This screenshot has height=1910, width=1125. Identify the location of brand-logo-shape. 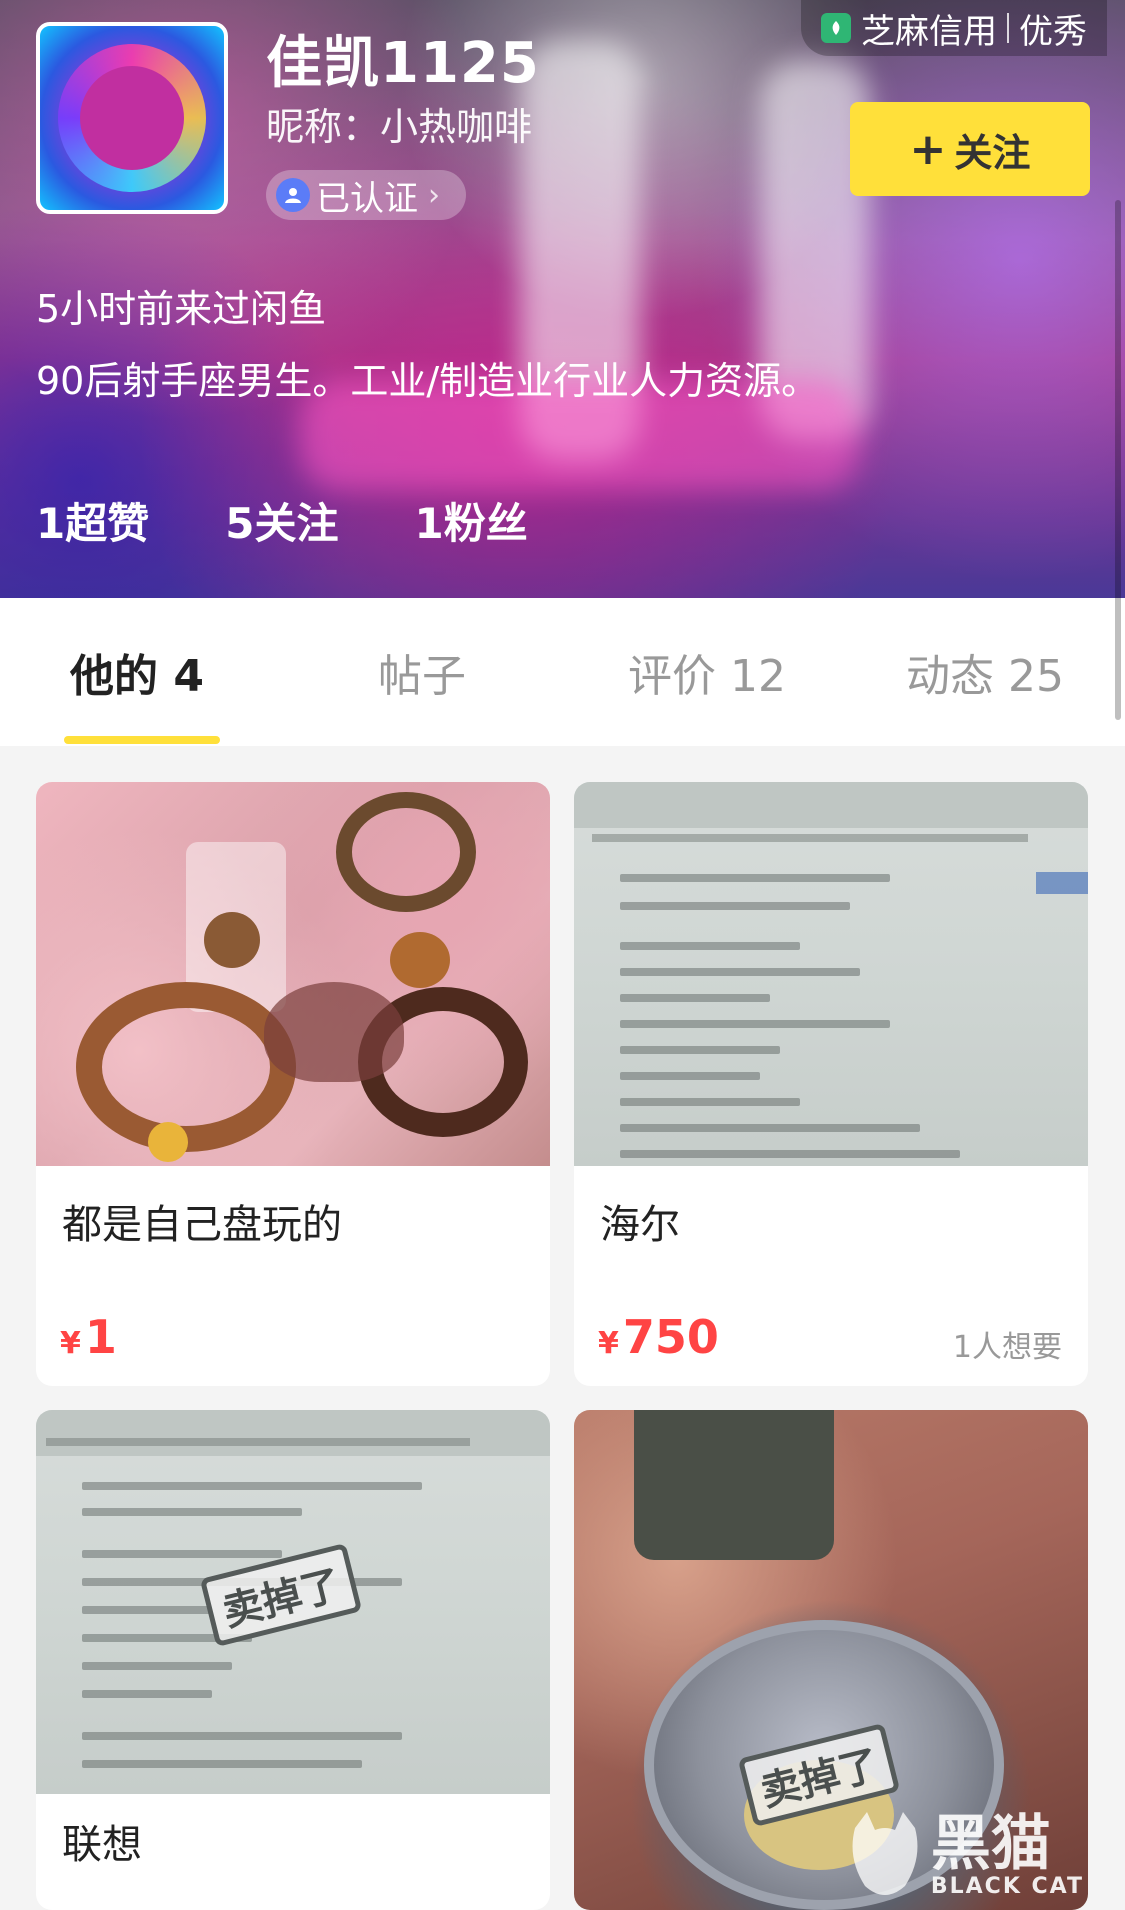
(1062, 883).